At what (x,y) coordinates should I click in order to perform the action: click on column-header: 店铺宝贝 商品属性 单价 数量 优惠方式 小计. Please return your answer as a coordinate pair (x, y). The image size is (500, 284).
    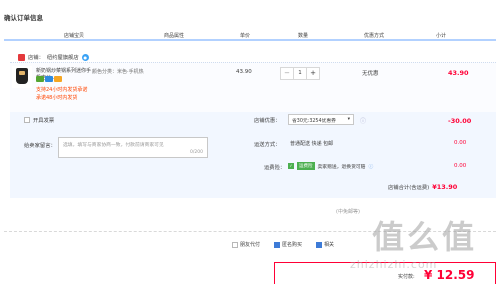
    Looking at the image, I should click on (250, 35).